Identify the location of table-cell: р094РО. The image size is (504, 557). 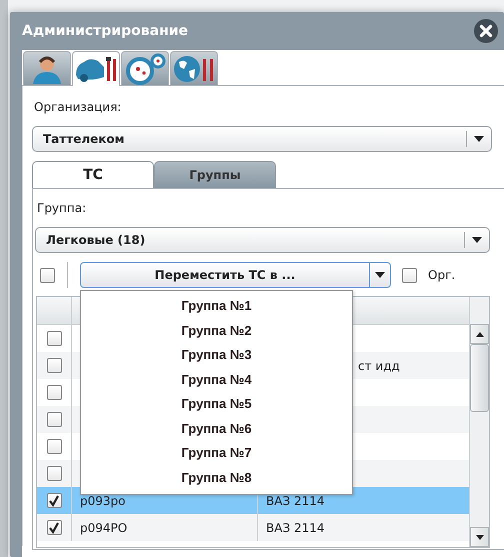
(104, 527).